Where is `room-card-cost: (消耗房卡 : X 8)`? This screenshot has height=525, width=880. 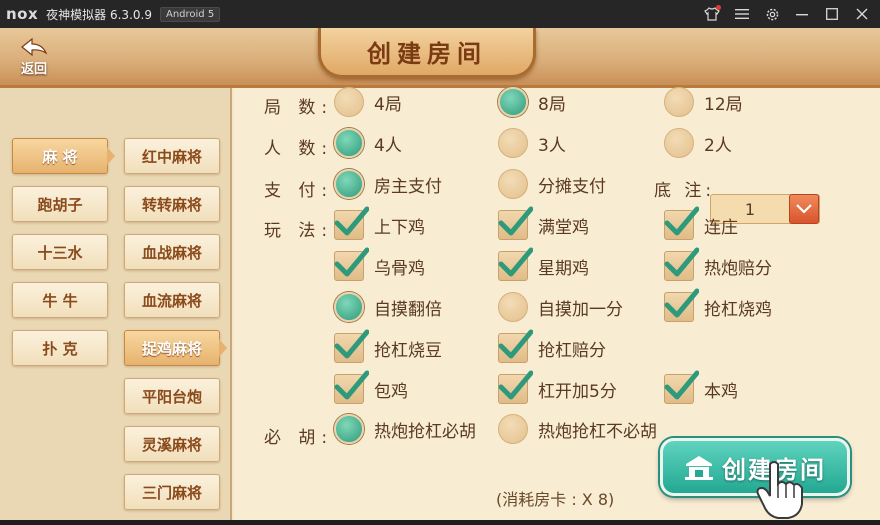
room-card-cost: (消耗房卡 : X 8) is located at coordinates (555, 499).